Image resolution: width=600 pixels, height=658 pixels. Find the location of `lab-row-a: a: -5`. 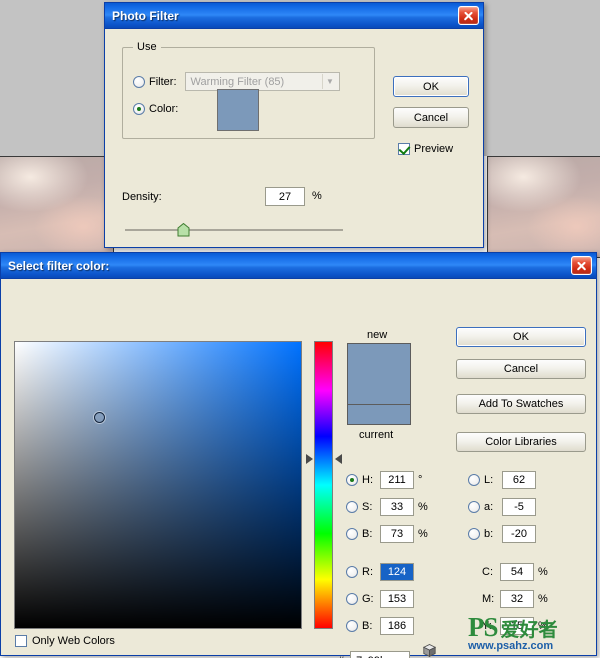

lab-row-a: a: -5 is located at coordinates (502, 507).